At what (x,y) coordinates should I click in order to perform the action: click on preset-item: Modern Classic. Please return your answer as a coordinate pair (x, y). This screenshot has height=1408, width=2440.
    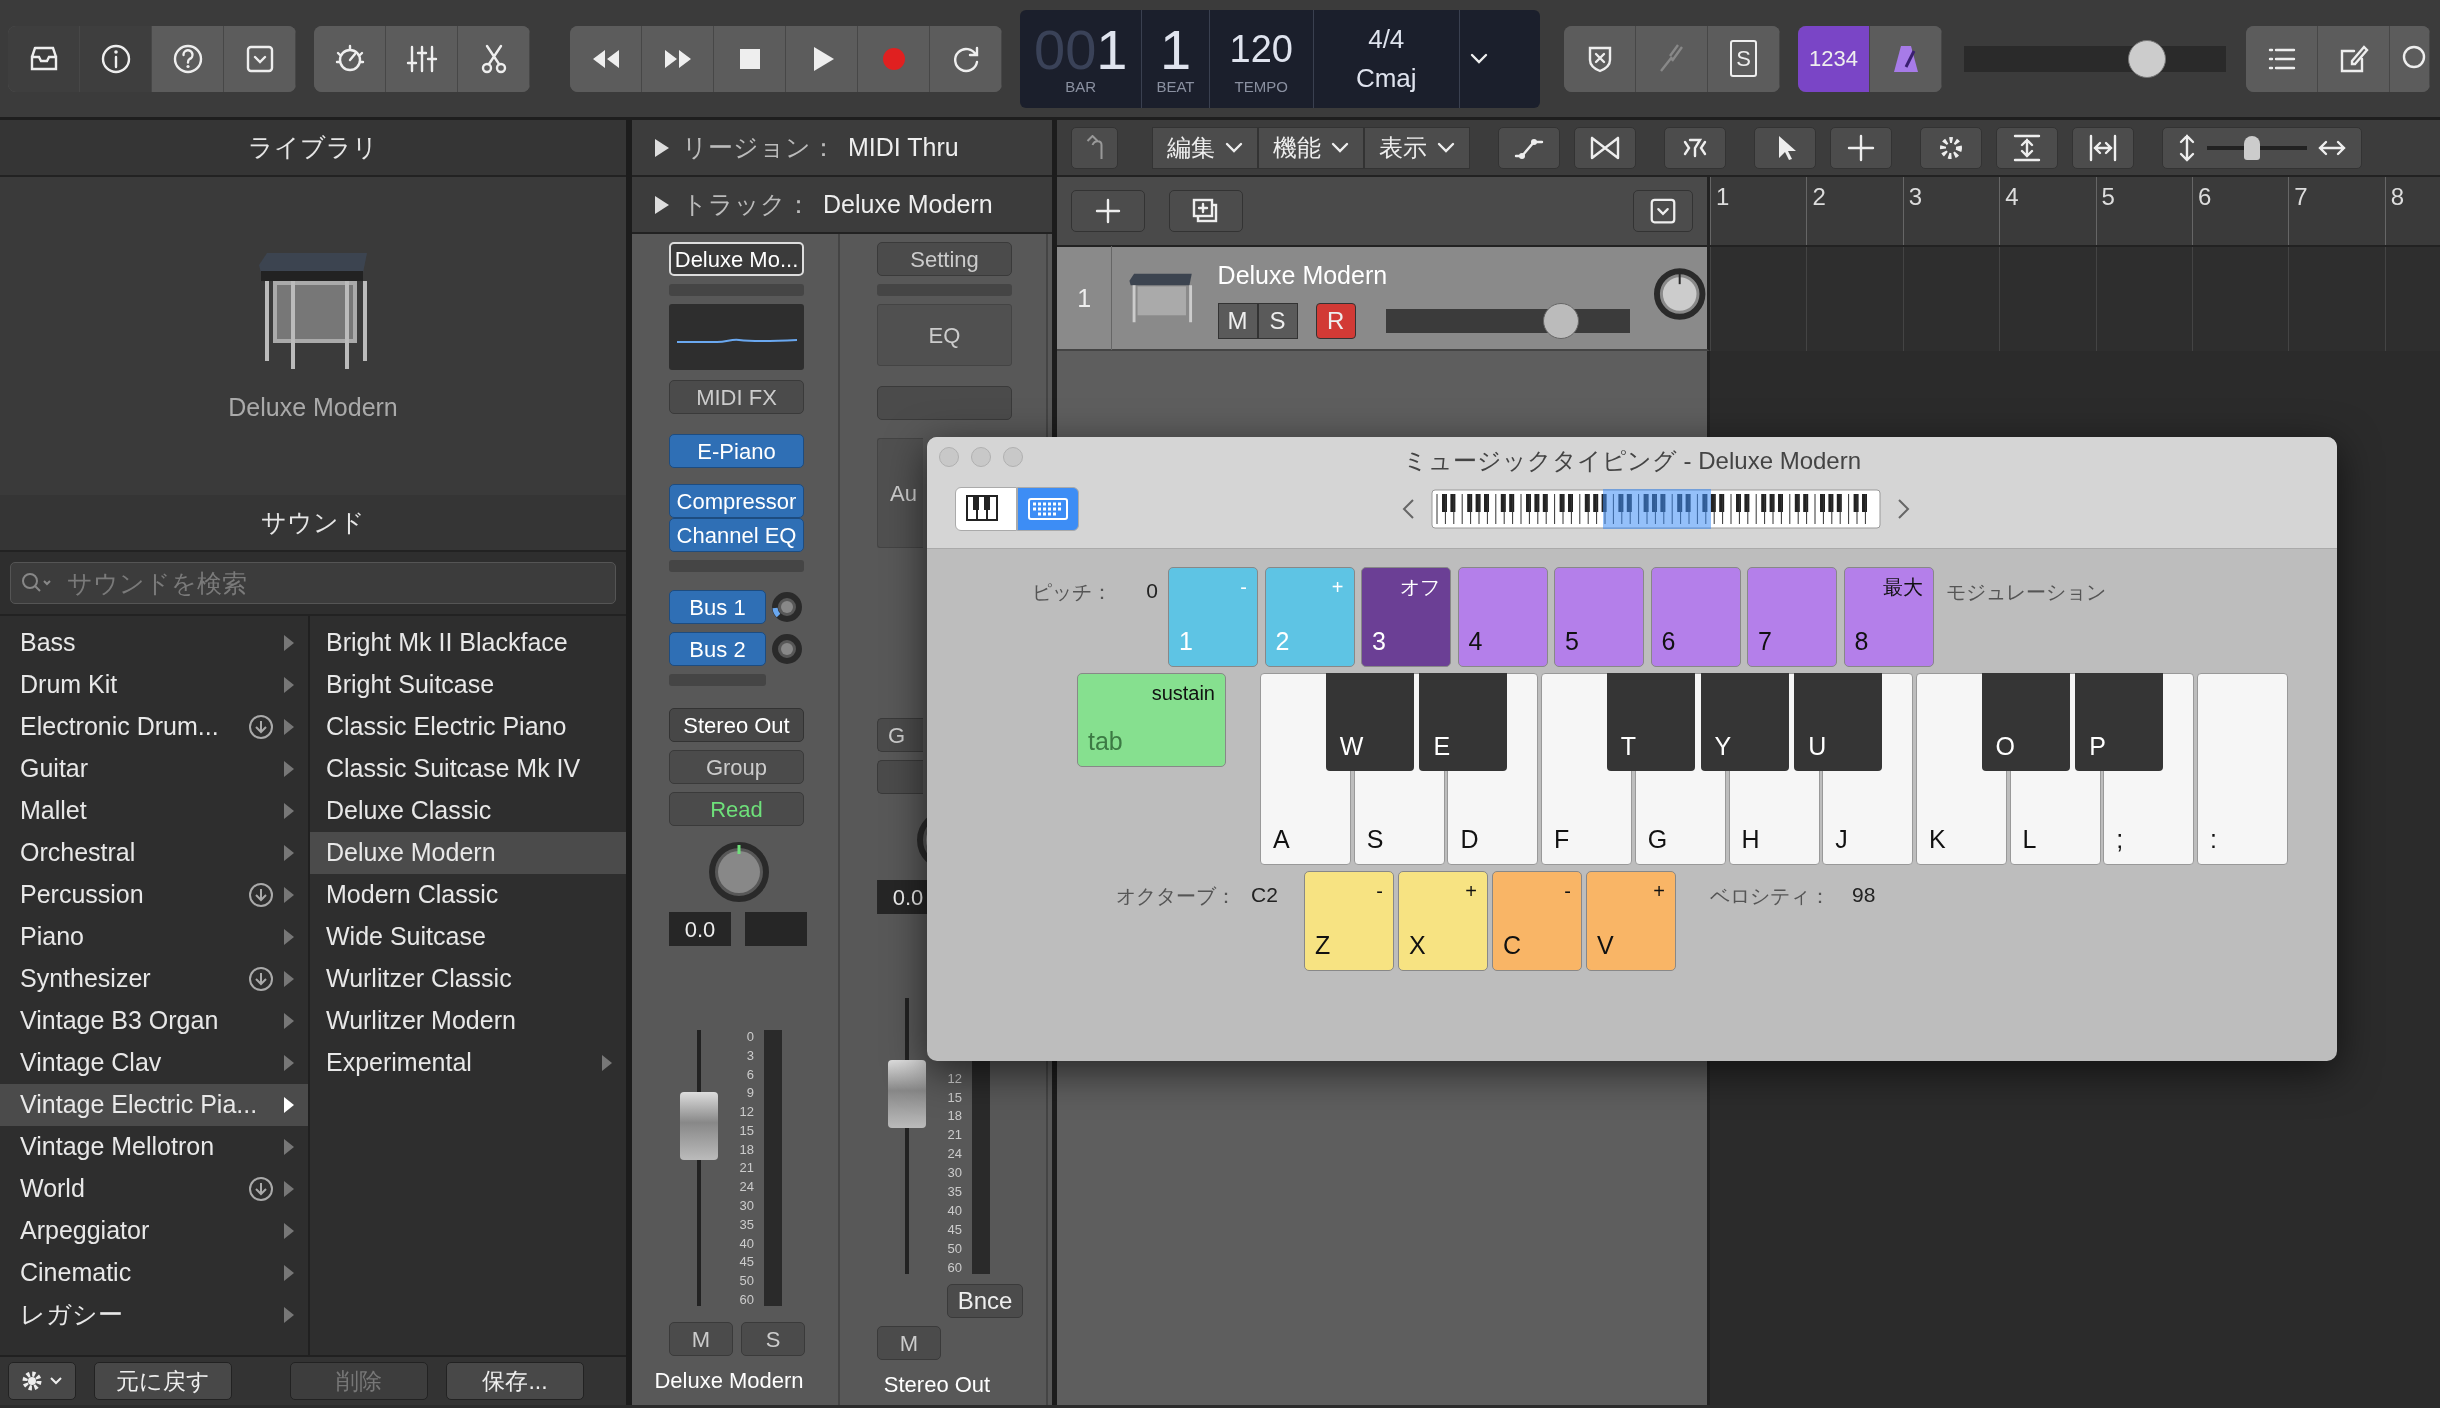
    Looking at the image, I should click on (468, 895).